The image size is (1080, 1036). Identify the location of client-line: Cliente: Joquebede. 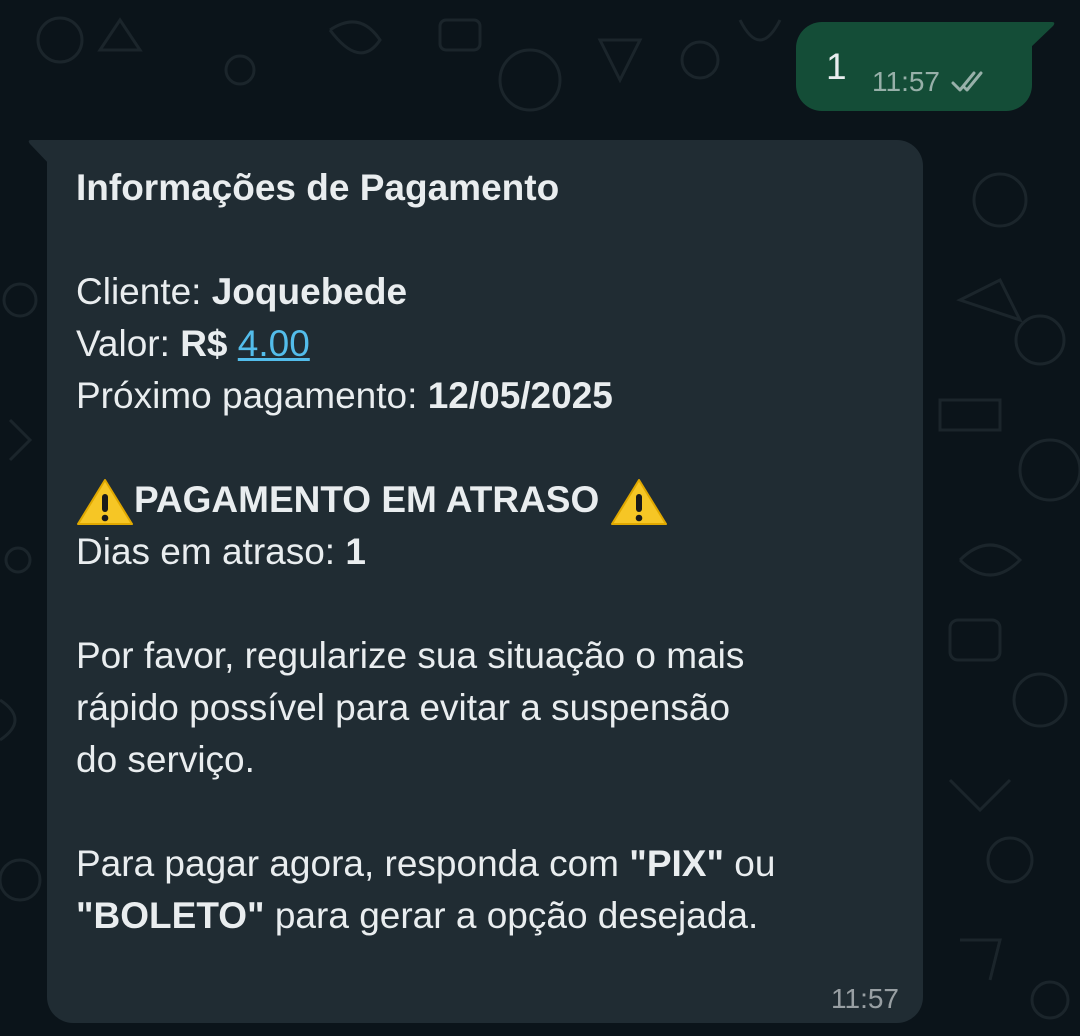
(486, 292).